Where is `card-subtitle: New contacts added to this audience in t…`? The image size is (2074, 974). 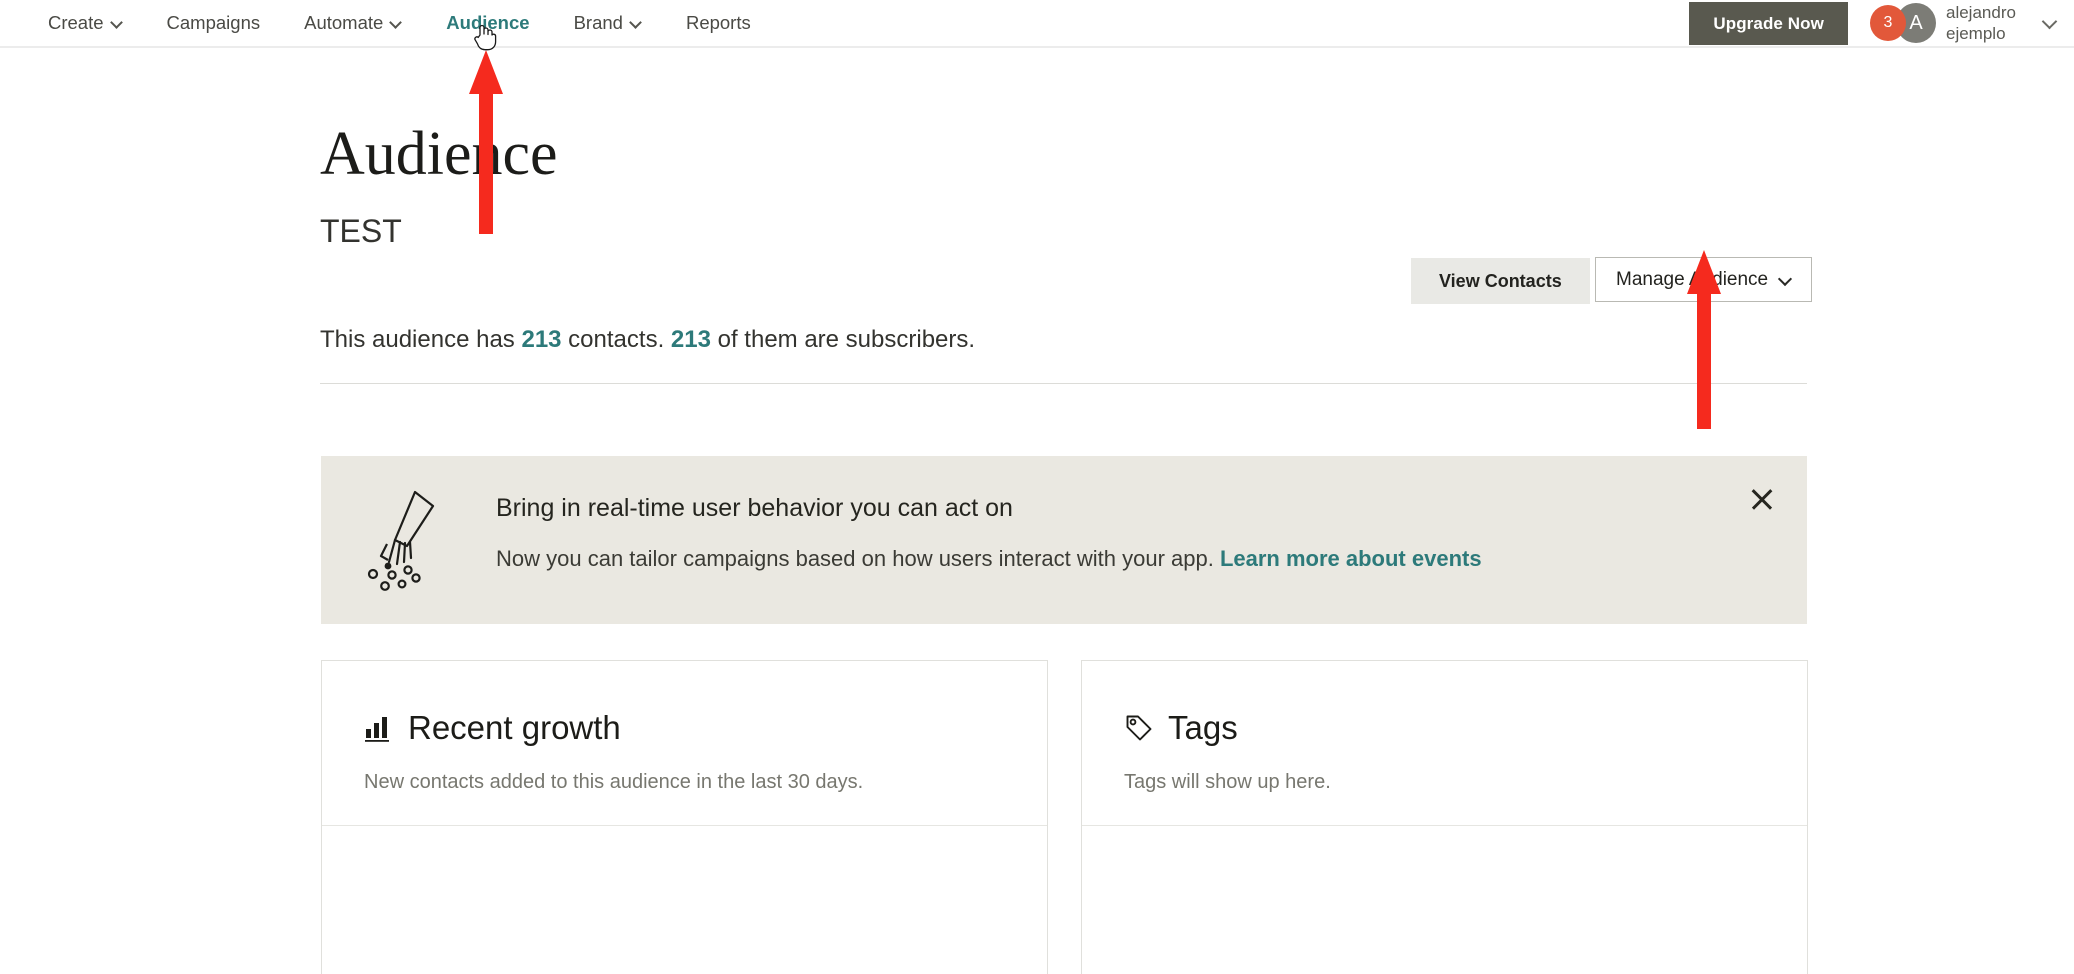
card-subtitle: New contacts added to this audience in t… is located at coordinates (614, 782).